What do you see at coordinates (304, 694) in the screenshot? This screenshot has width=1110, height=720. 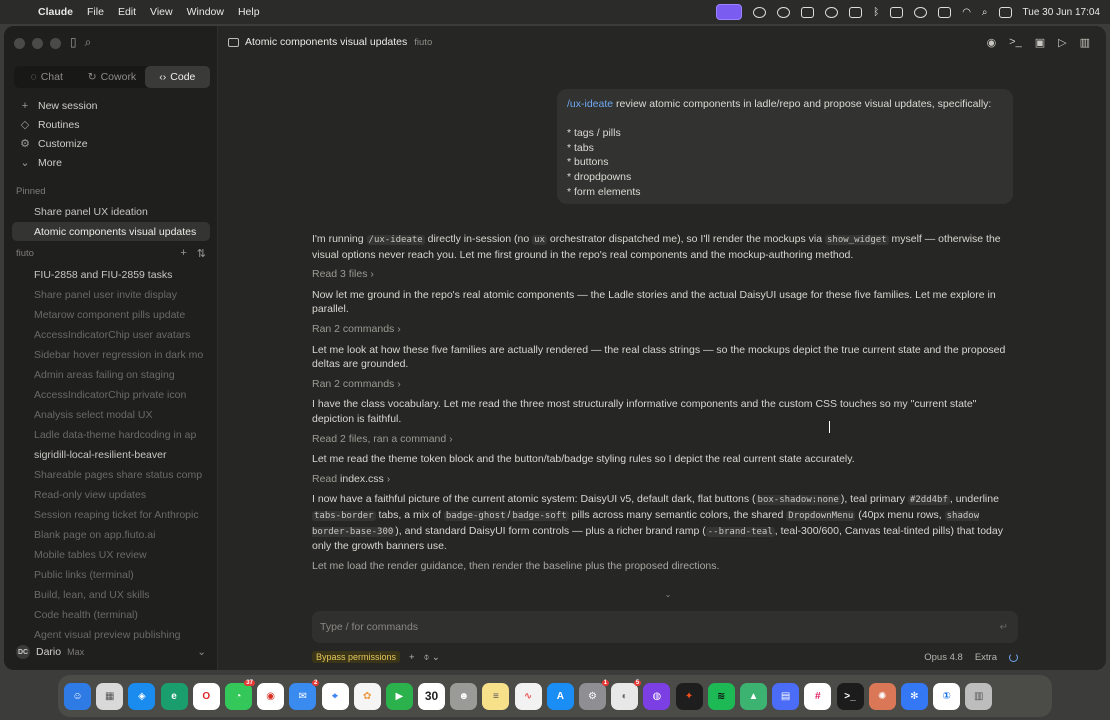 I see `mail-icon: ✉ 2` at bounding box center [304, 694].